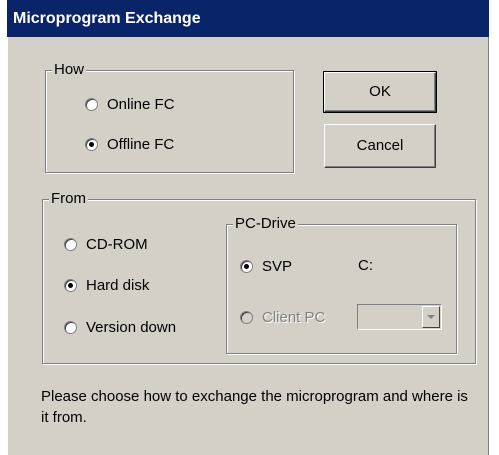  Describe the element at coordinates (169, 117) in the screenshot. I see `how-group: How Online FC Offline FC` at that location.